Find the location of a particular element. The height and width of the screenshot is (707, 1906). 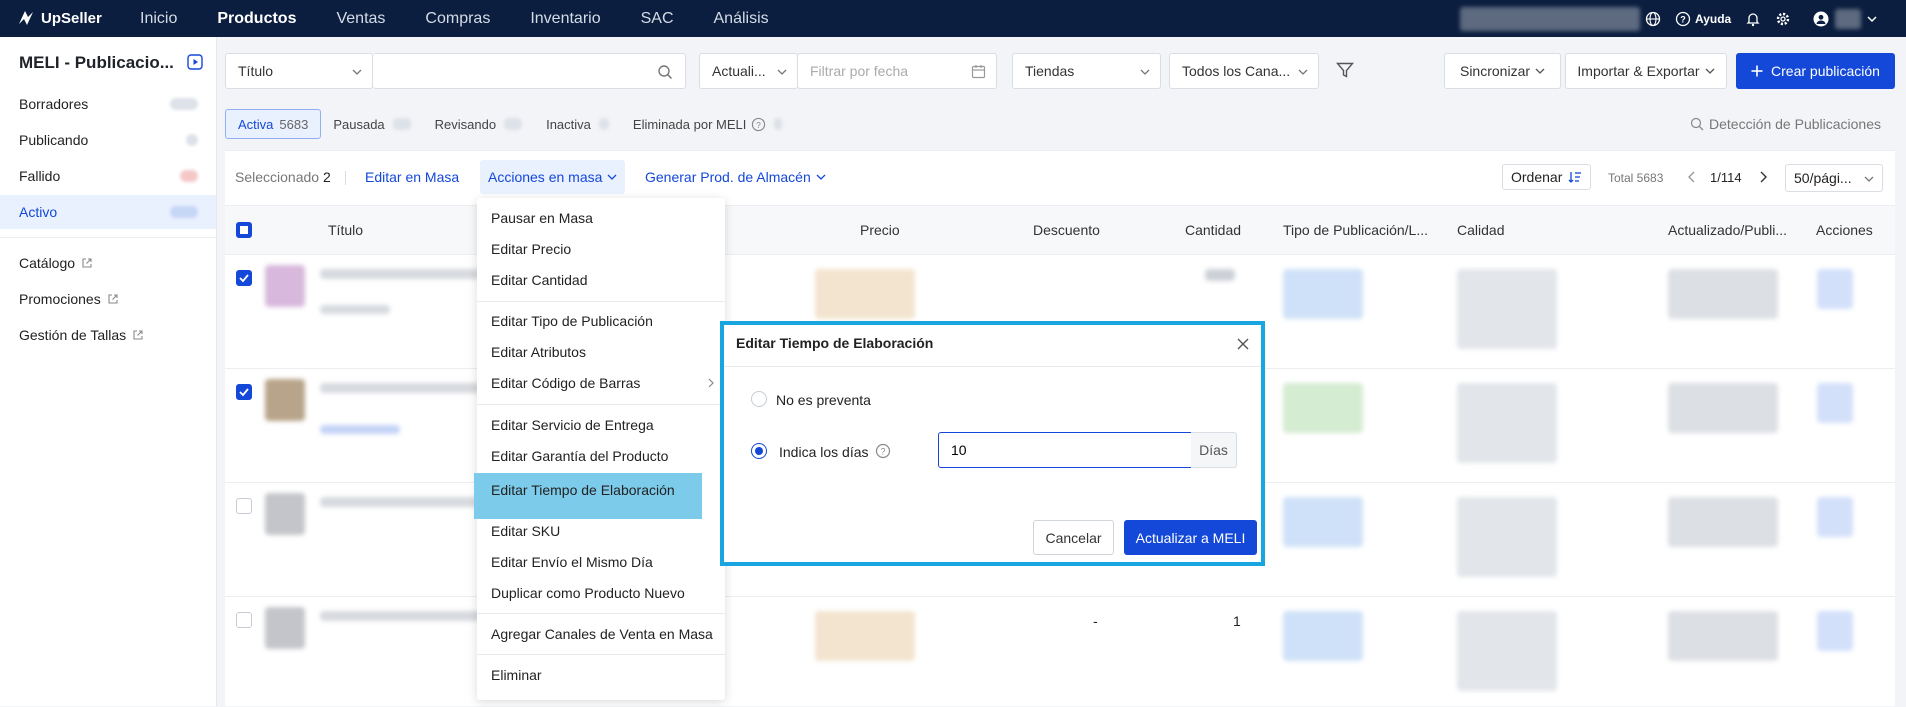

user-menu is located at coordinates (1845, 18).